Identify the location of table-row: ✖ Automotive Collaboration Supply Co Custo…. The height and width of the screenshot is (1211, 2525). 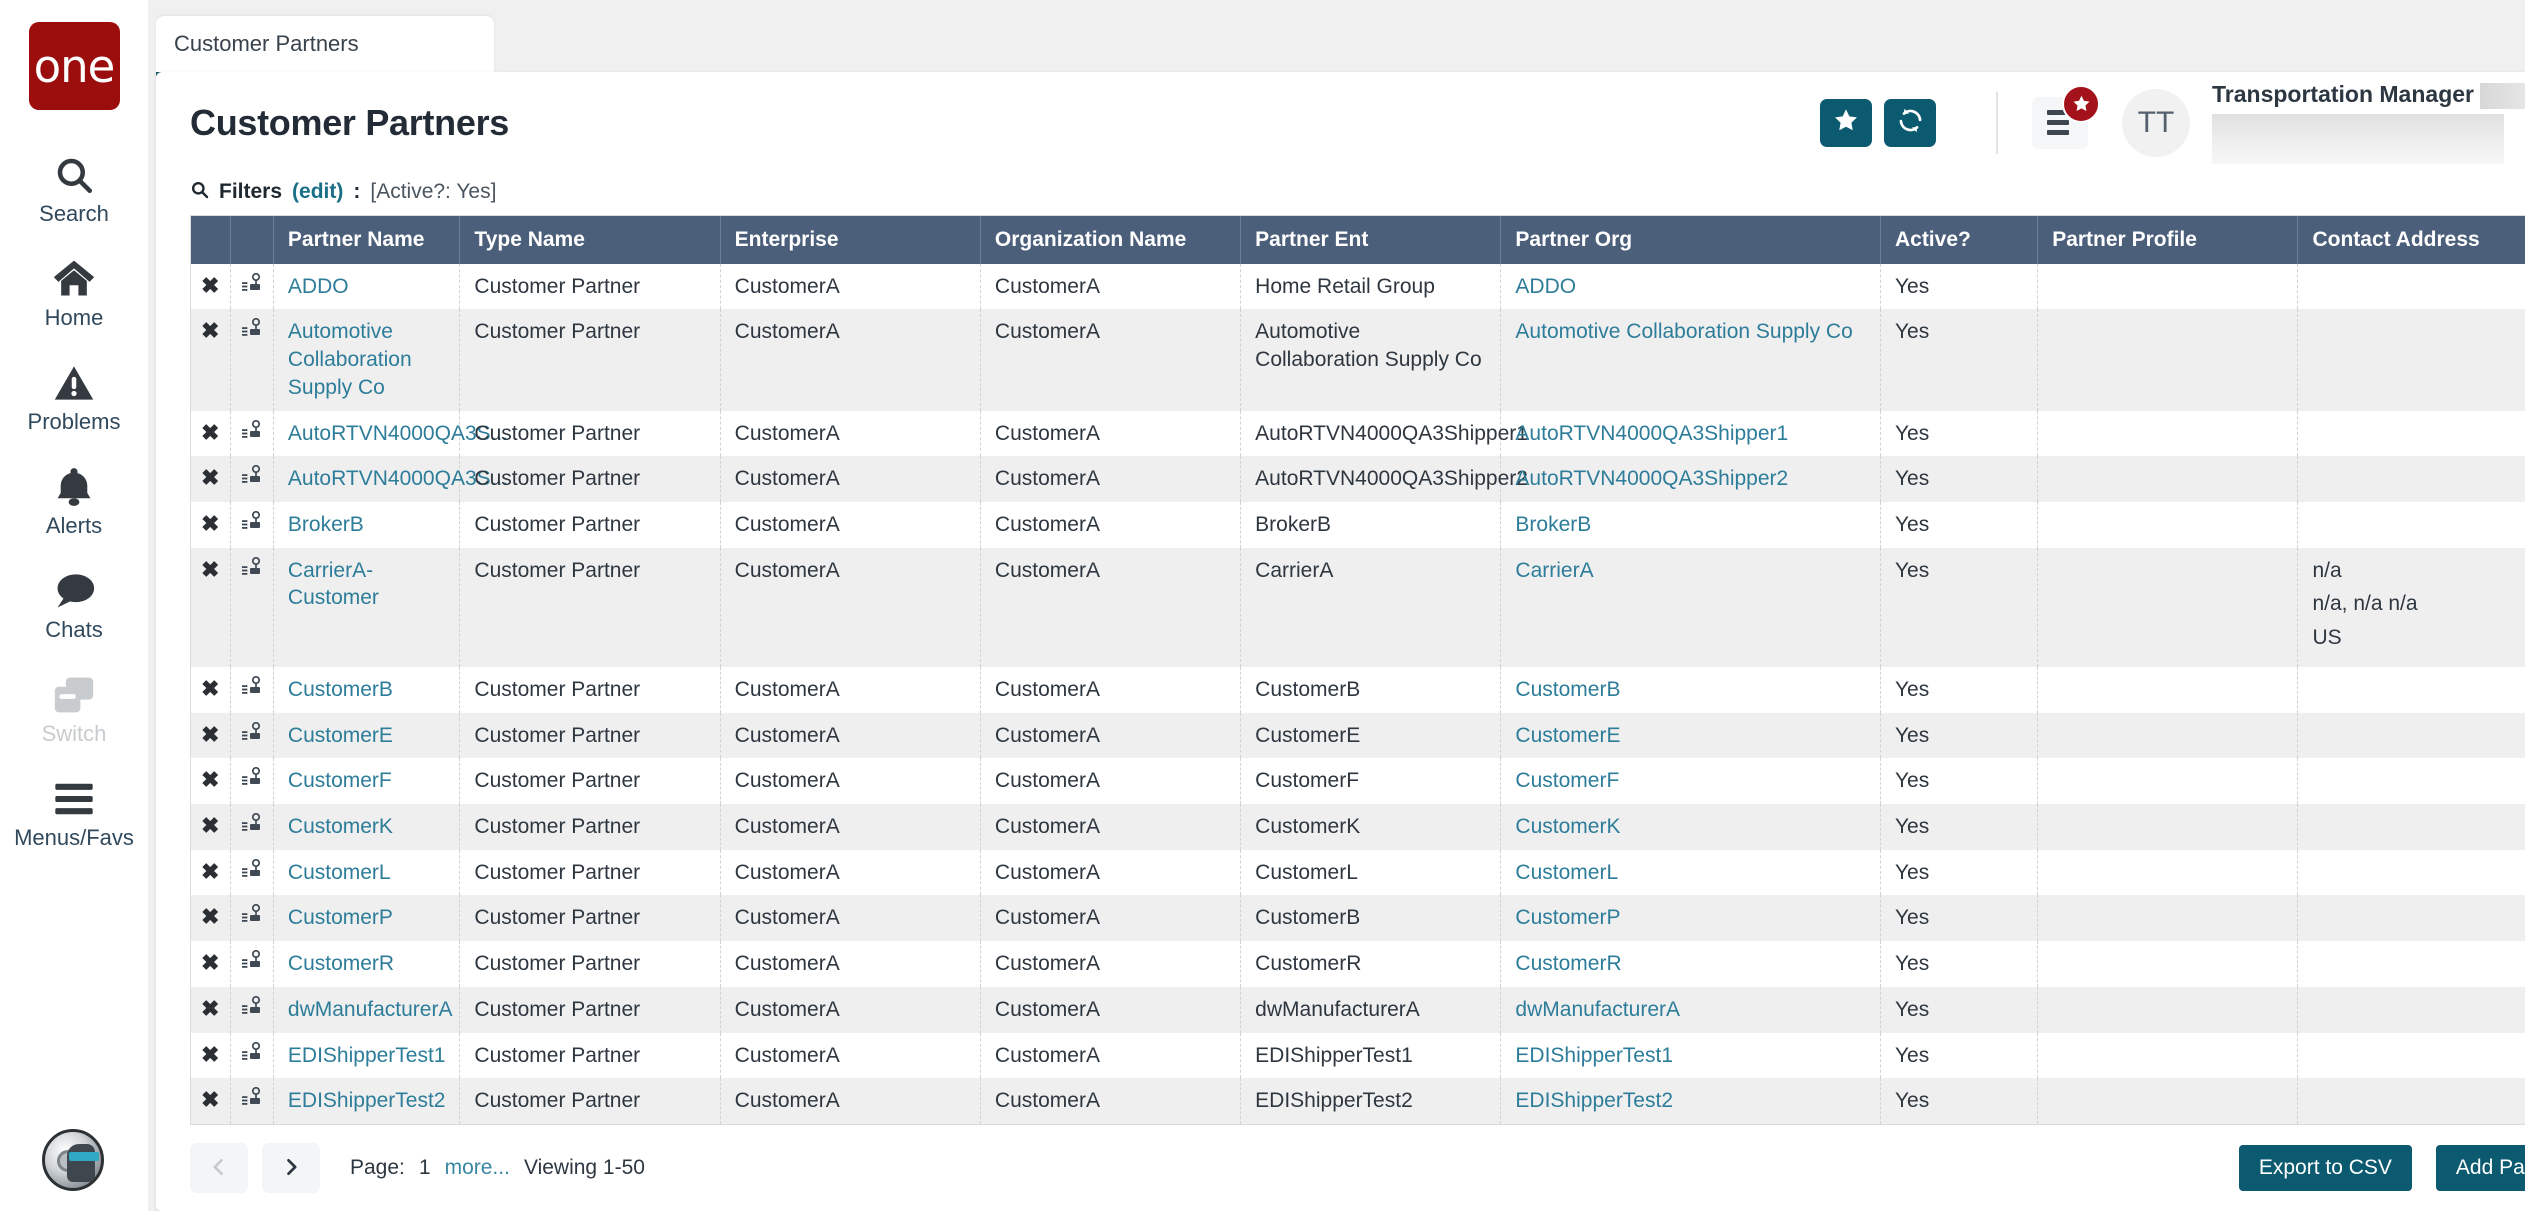
(1358, 360).